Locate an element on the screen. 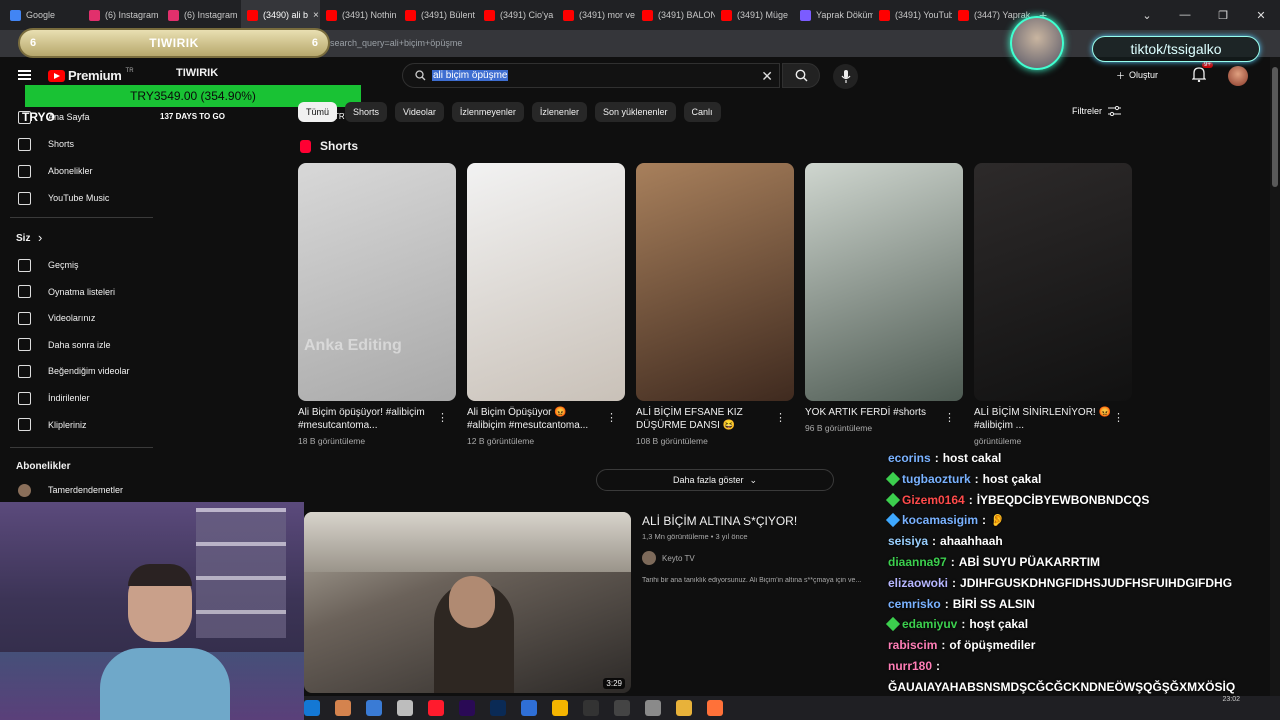 This screenshot has height=720, width=1280. show-more-button: Daha fazla göster ⌄ is located at coordinates (715, 480).